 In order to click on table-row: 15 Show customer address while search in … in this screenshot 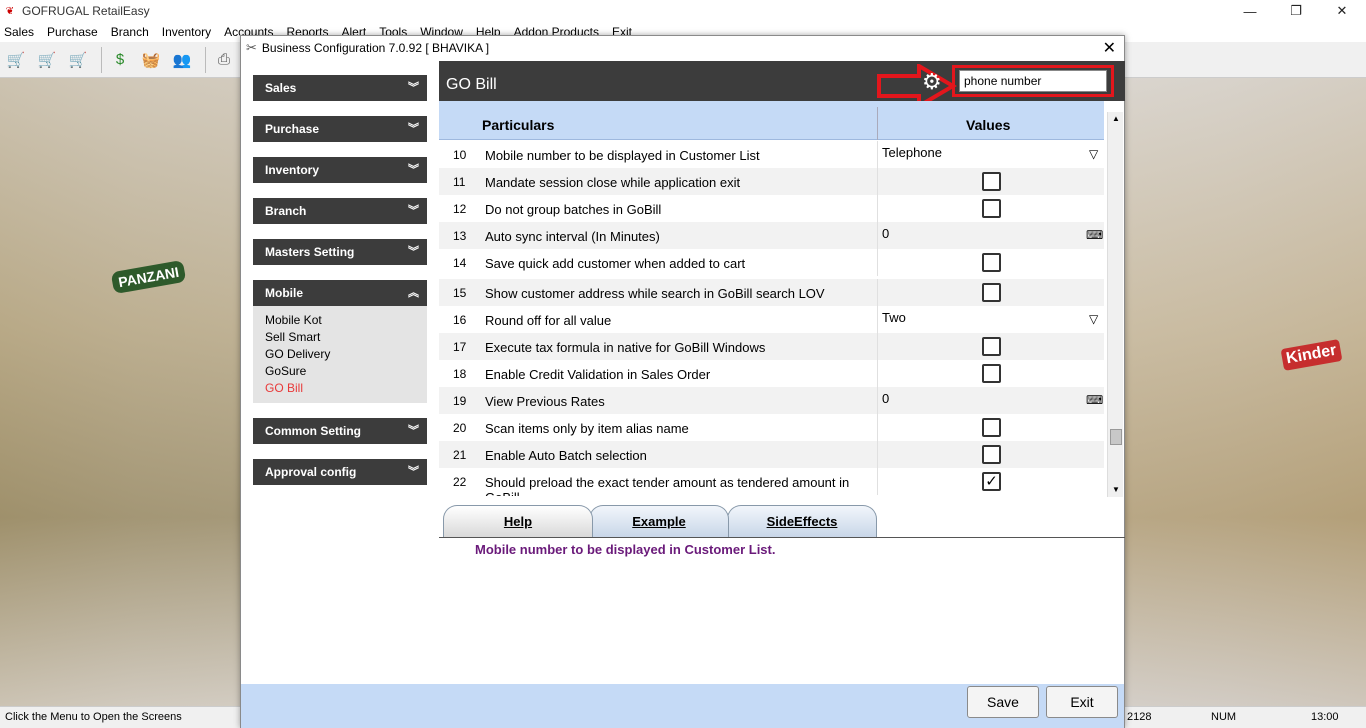, I will do `click(771, 292)`.